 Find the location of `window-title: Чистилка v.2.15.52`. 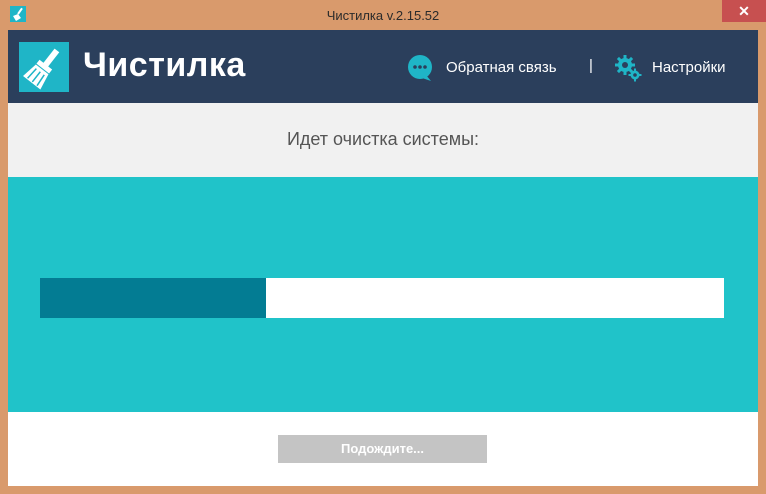

window-title: Чистилка v.2.15.52 is located at coordinates (383, 15).